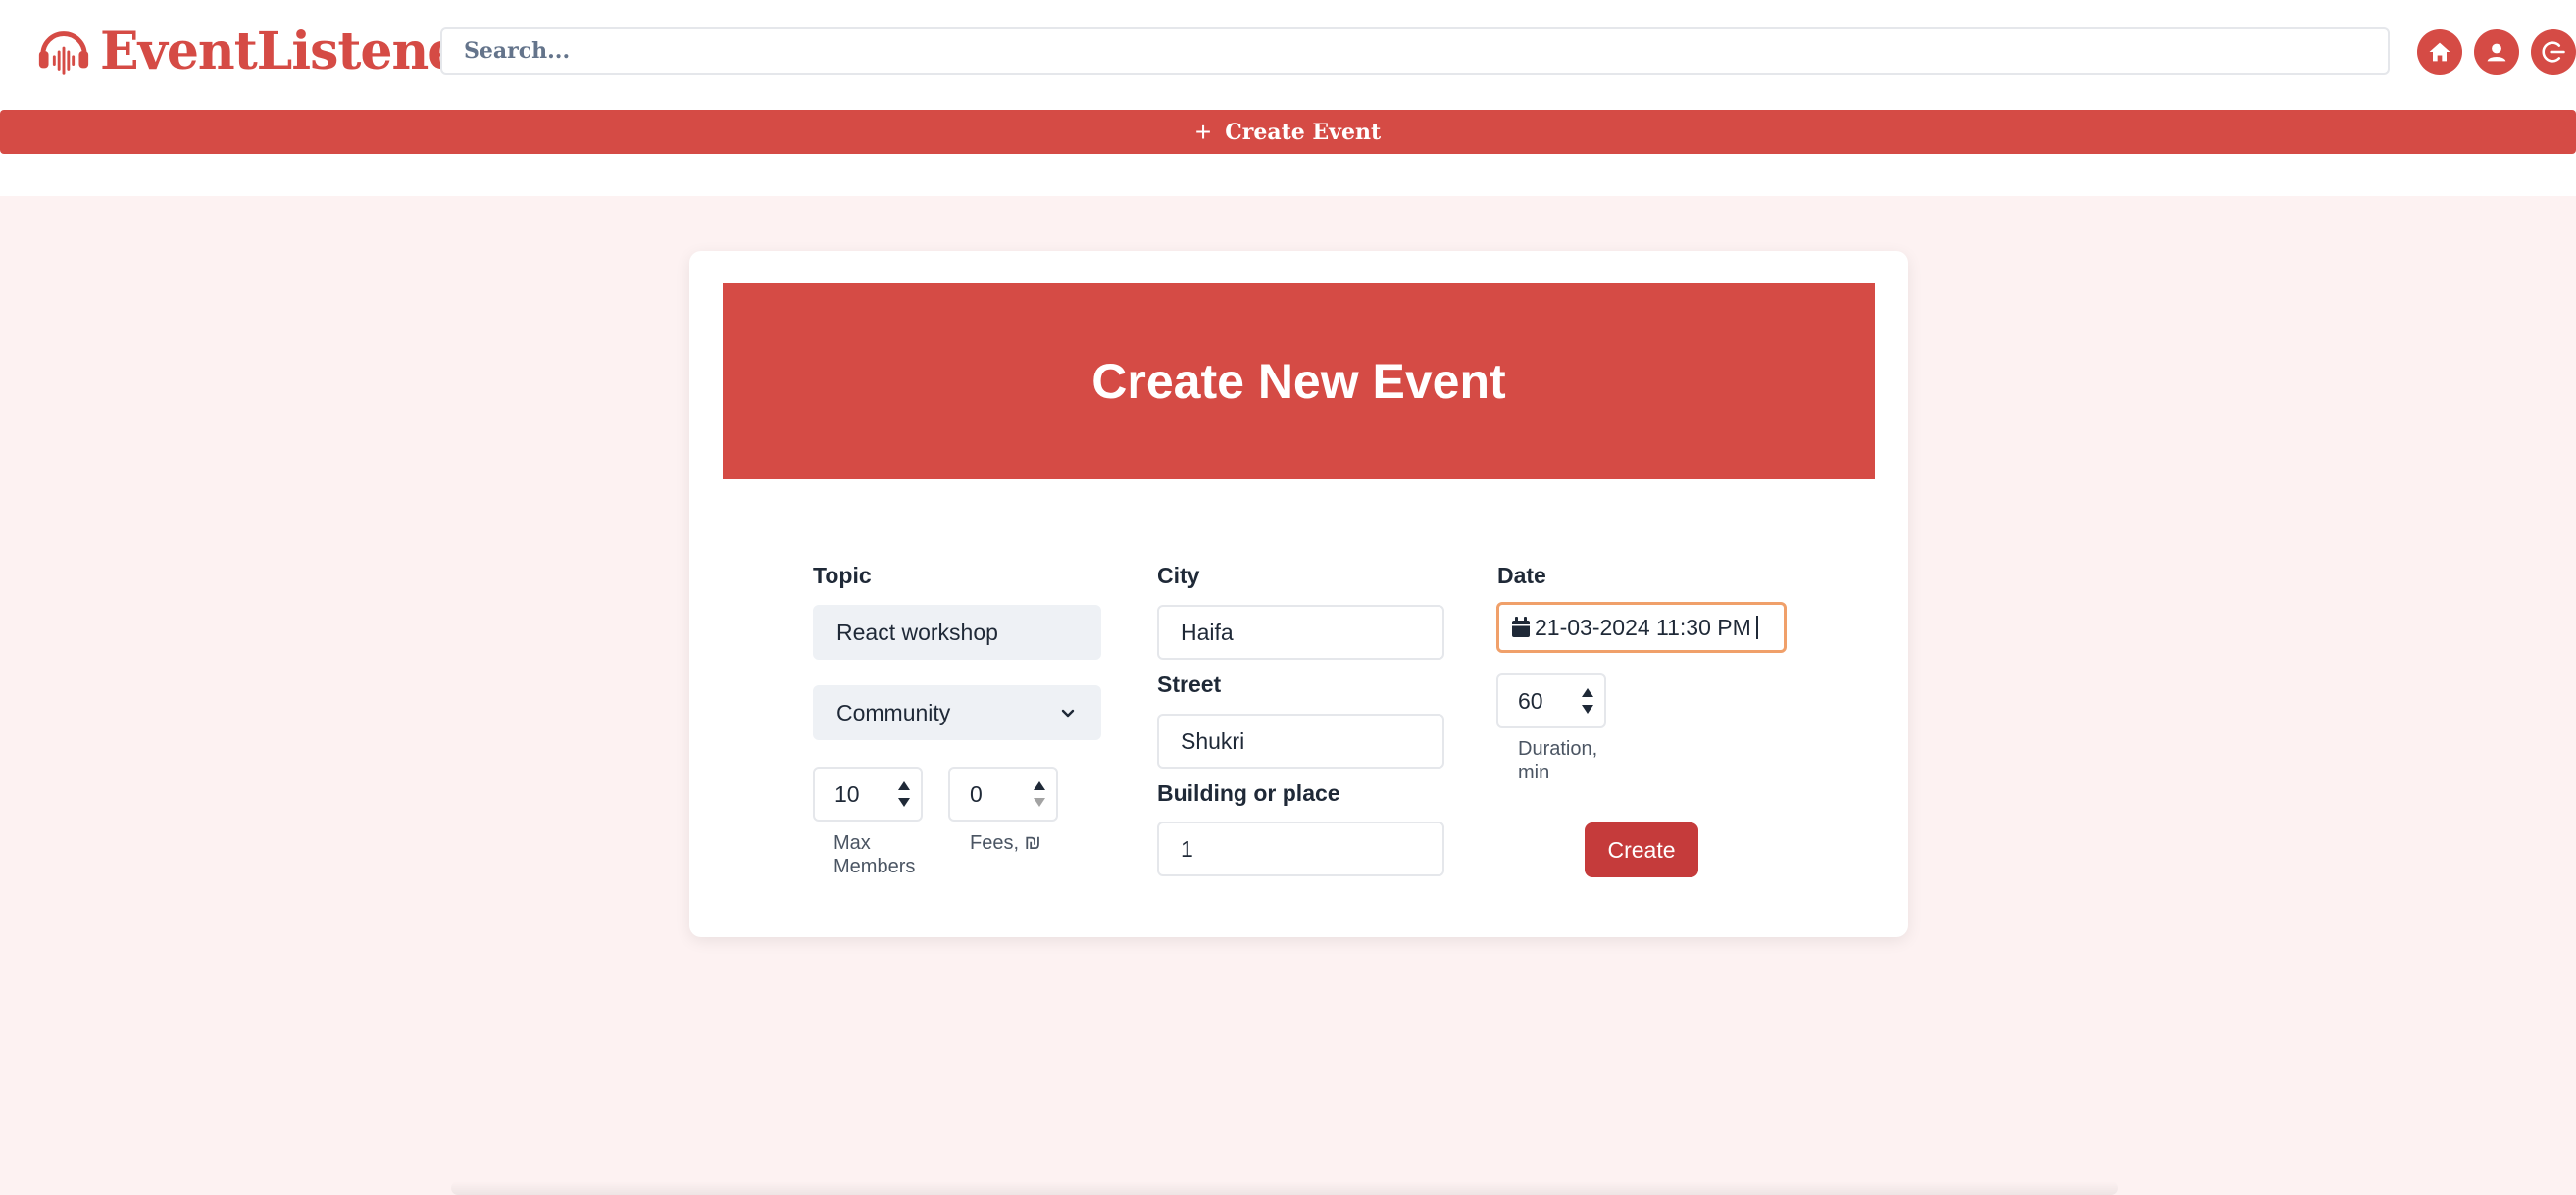  I want to click on city-value: Haifa, so click(1207, 632).